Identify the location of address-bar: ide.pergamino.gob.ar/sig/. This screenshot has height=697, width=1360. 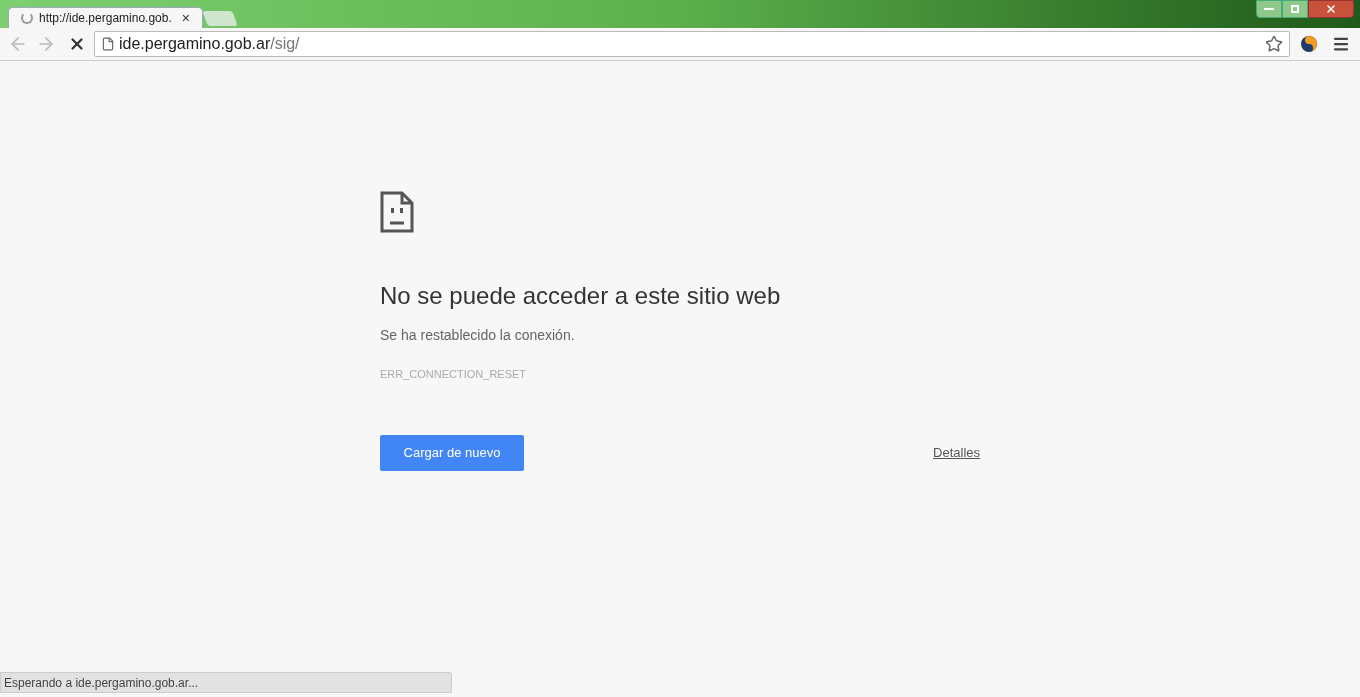
(692, 44).